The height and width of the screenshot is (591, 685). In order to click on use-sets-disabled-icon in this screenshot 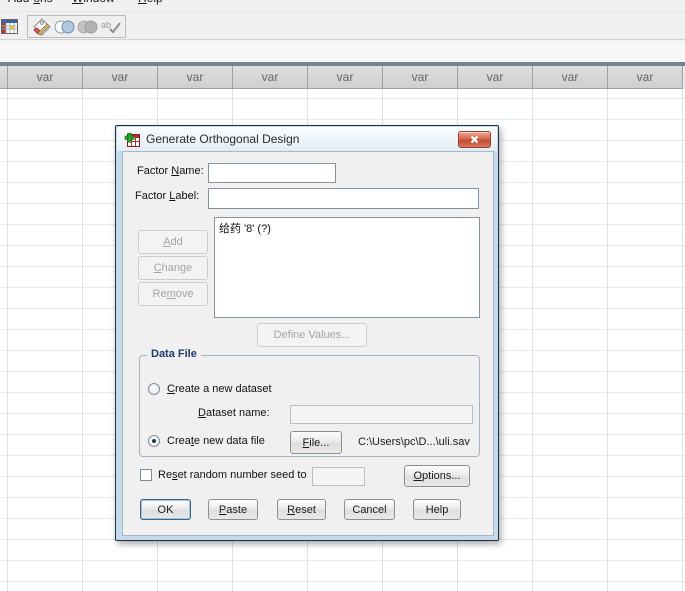, I will do `click(88, 26)`.